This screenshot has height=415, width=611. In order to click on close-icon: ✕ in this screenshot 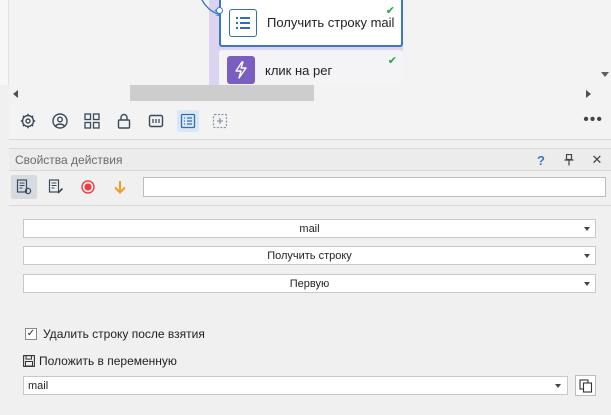, I will do `click(597, 160)`.